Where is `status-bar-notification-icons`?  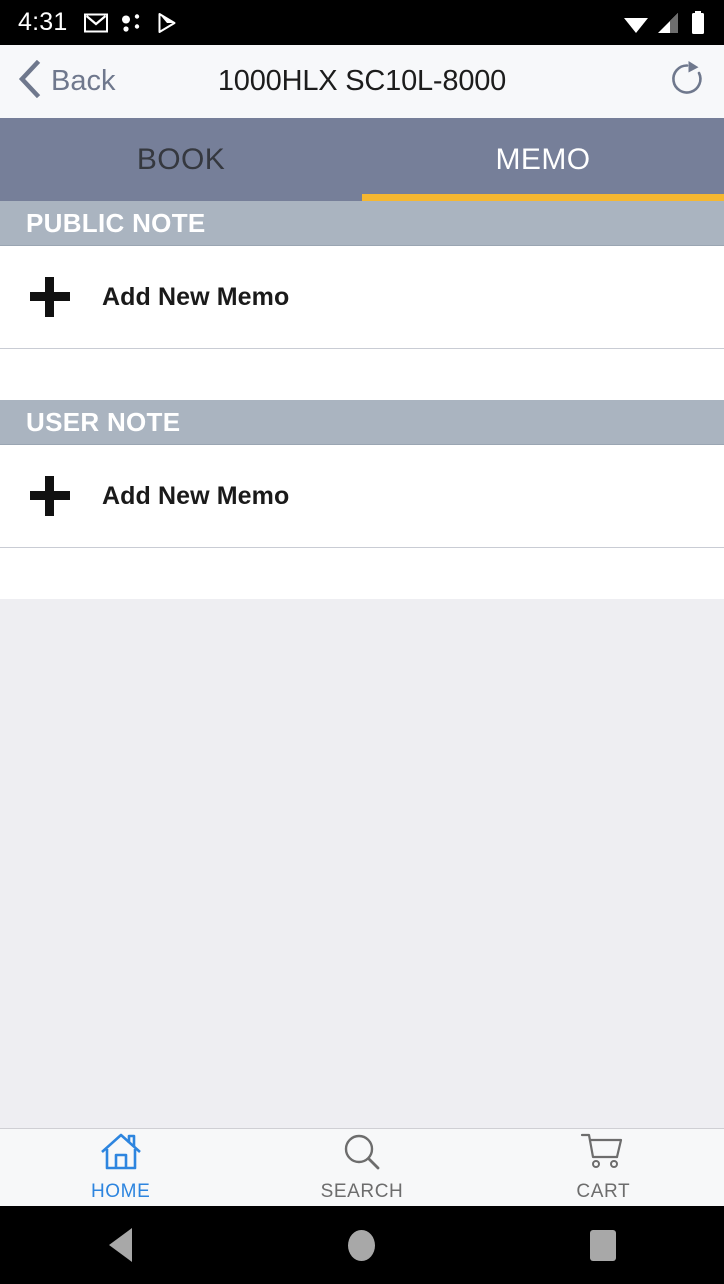 status-bar-notification-icons is located at coordinates (131, 23).